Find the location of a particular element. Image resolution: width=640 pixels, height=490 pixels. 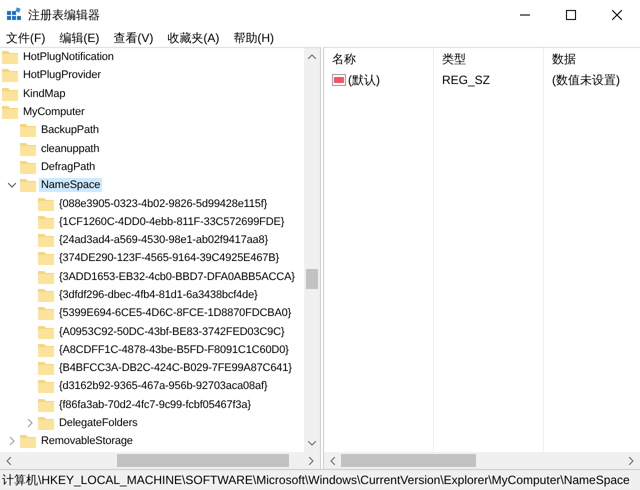

tree-item: DefragPath is located at coordinates (68, 167).